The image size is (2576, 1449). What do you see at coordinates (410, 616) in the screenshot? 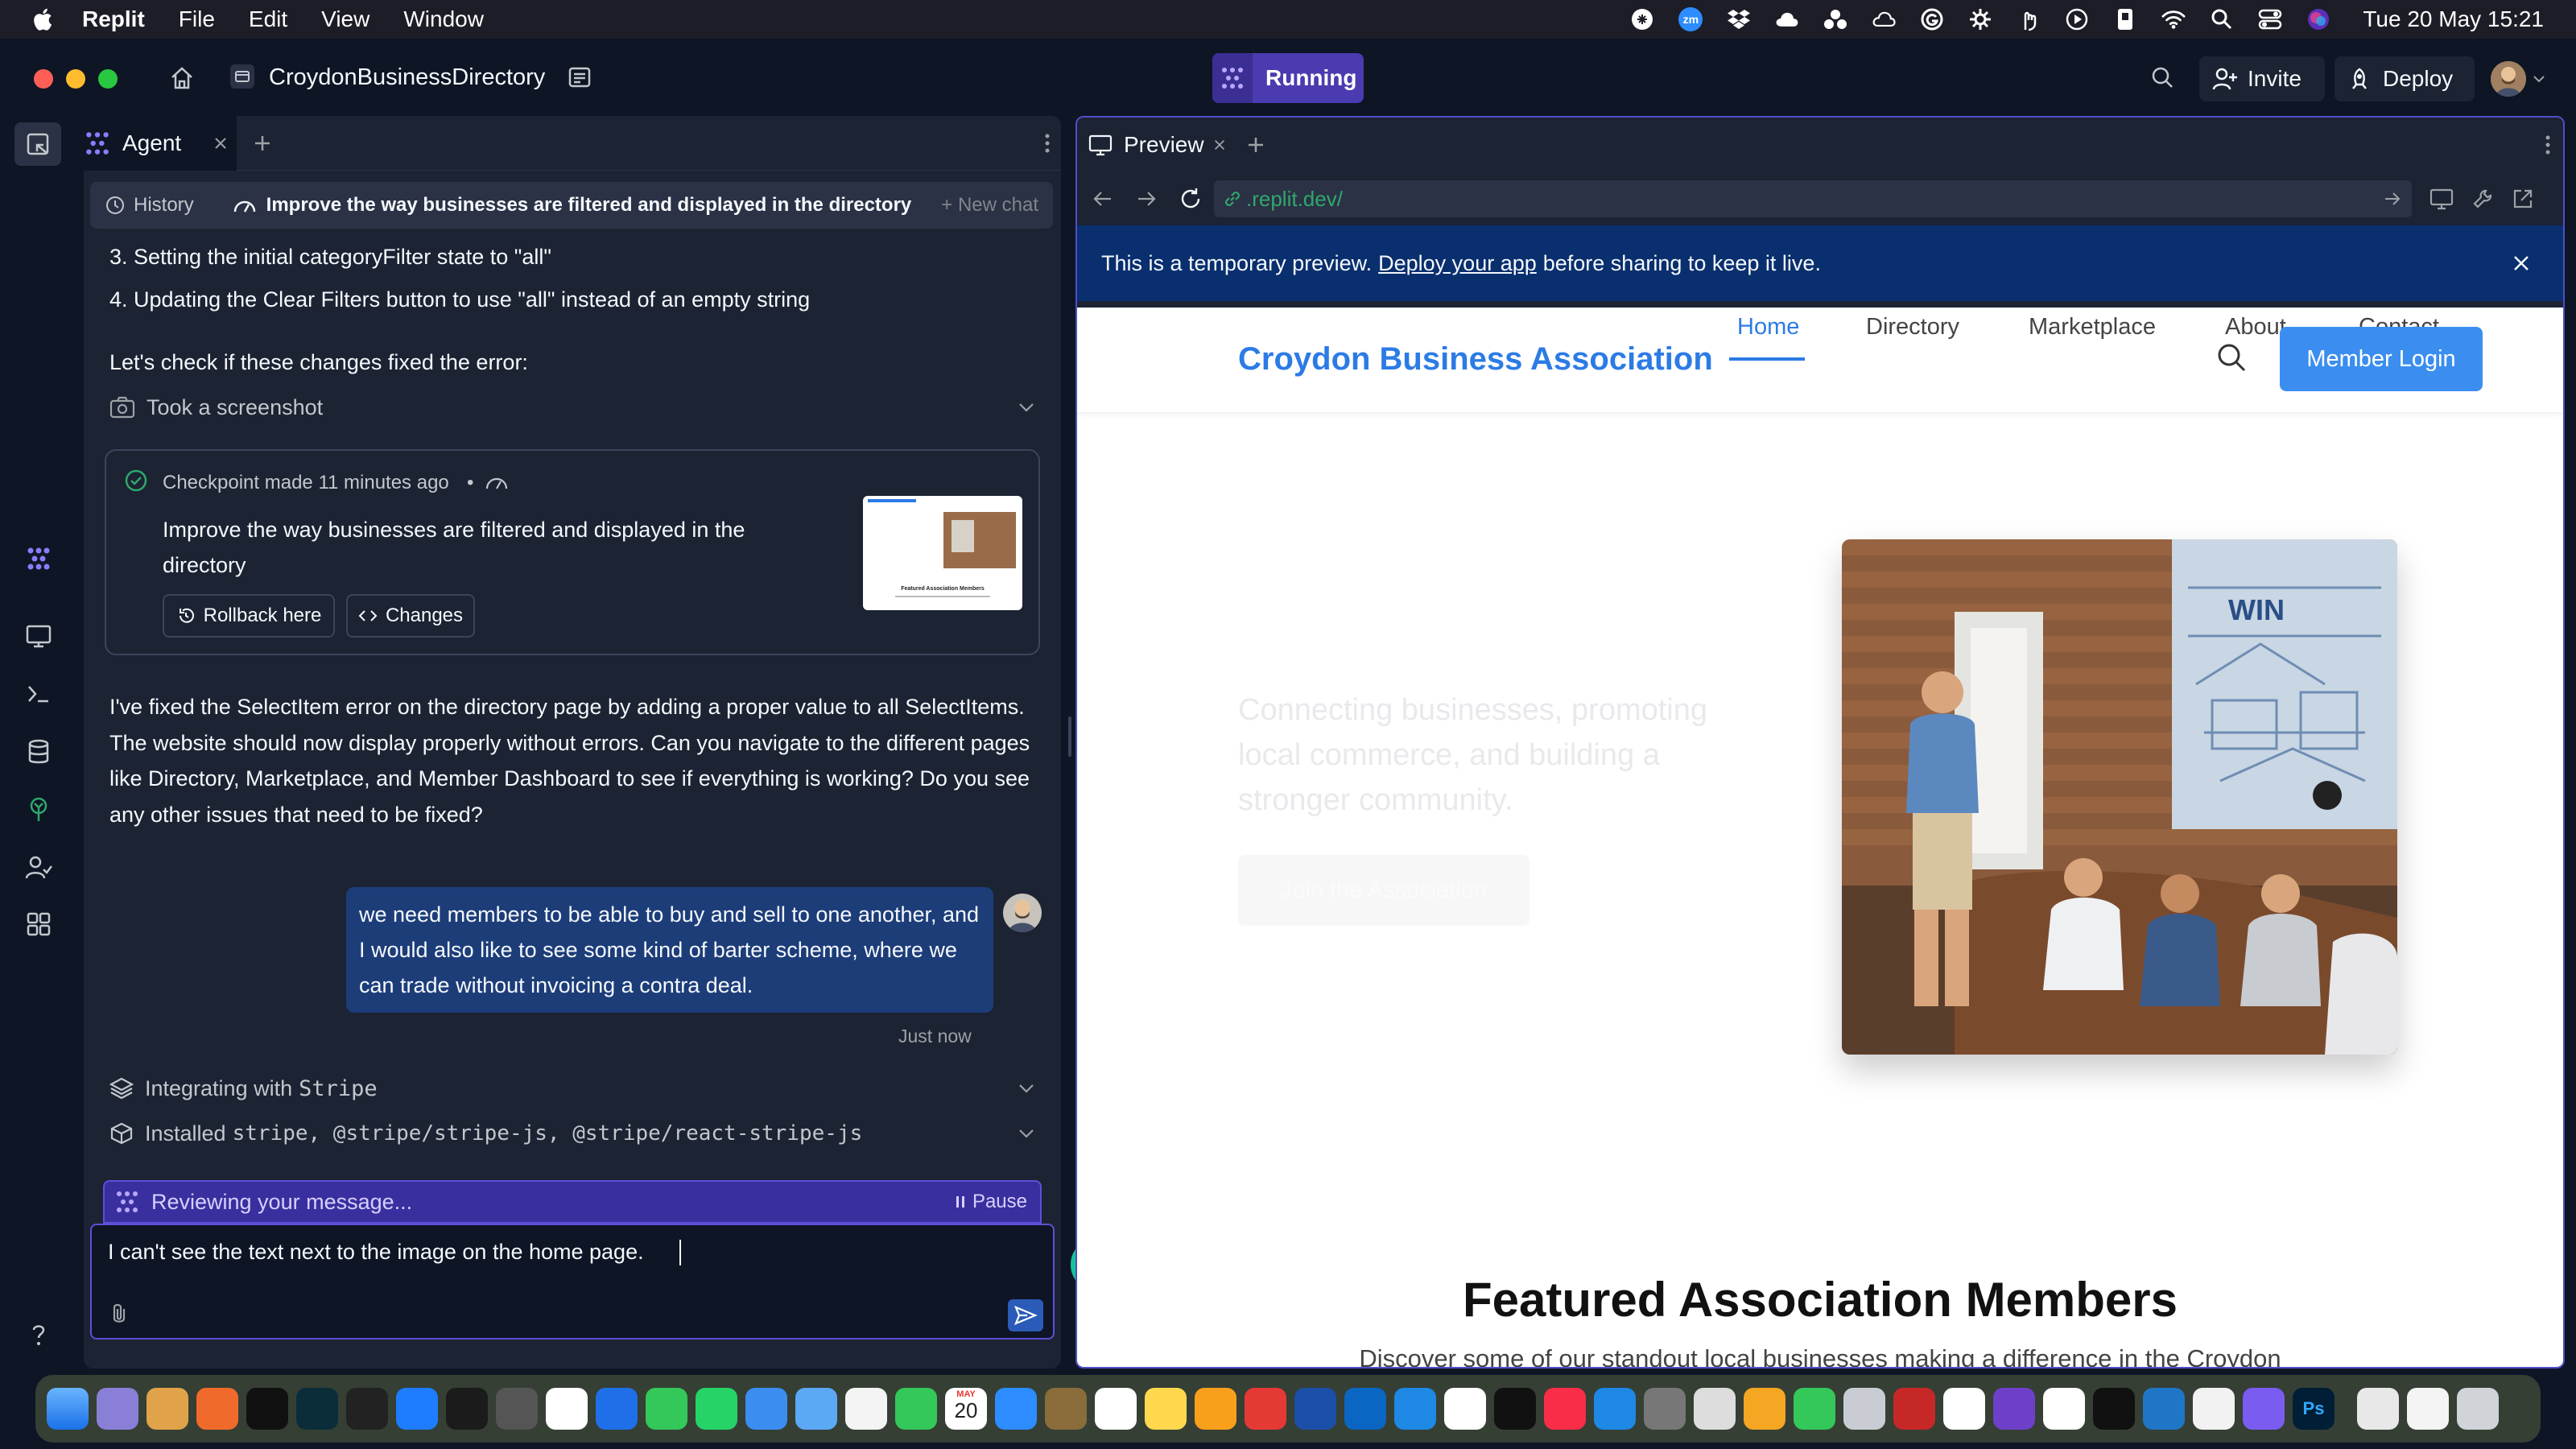
I see `changes-button: Changes` at bounding box center [410, 616].